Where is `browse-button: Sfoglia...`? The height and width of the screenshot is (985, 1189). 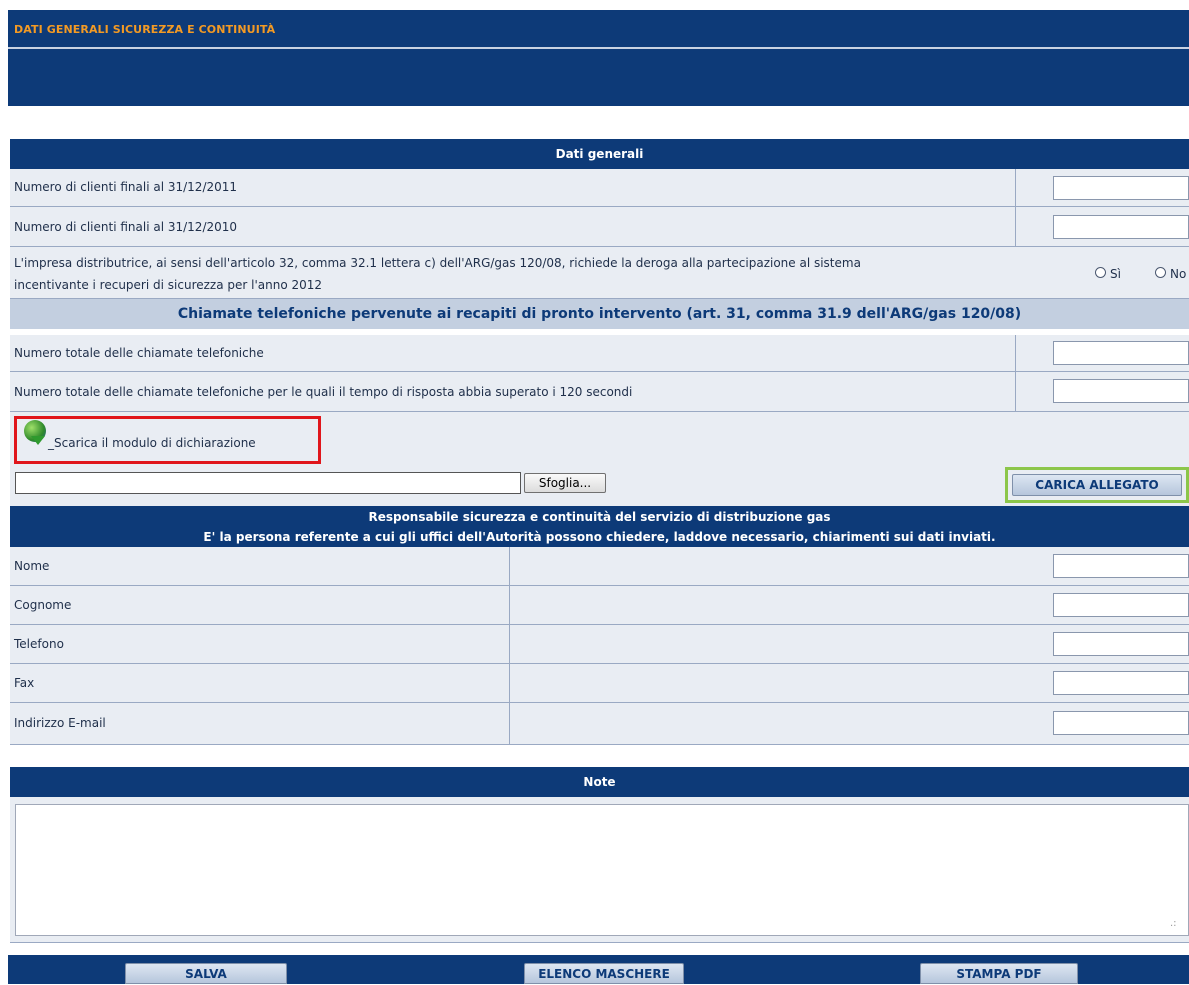
browse-button: Sfoglia... is located at coordinates (565, 483).